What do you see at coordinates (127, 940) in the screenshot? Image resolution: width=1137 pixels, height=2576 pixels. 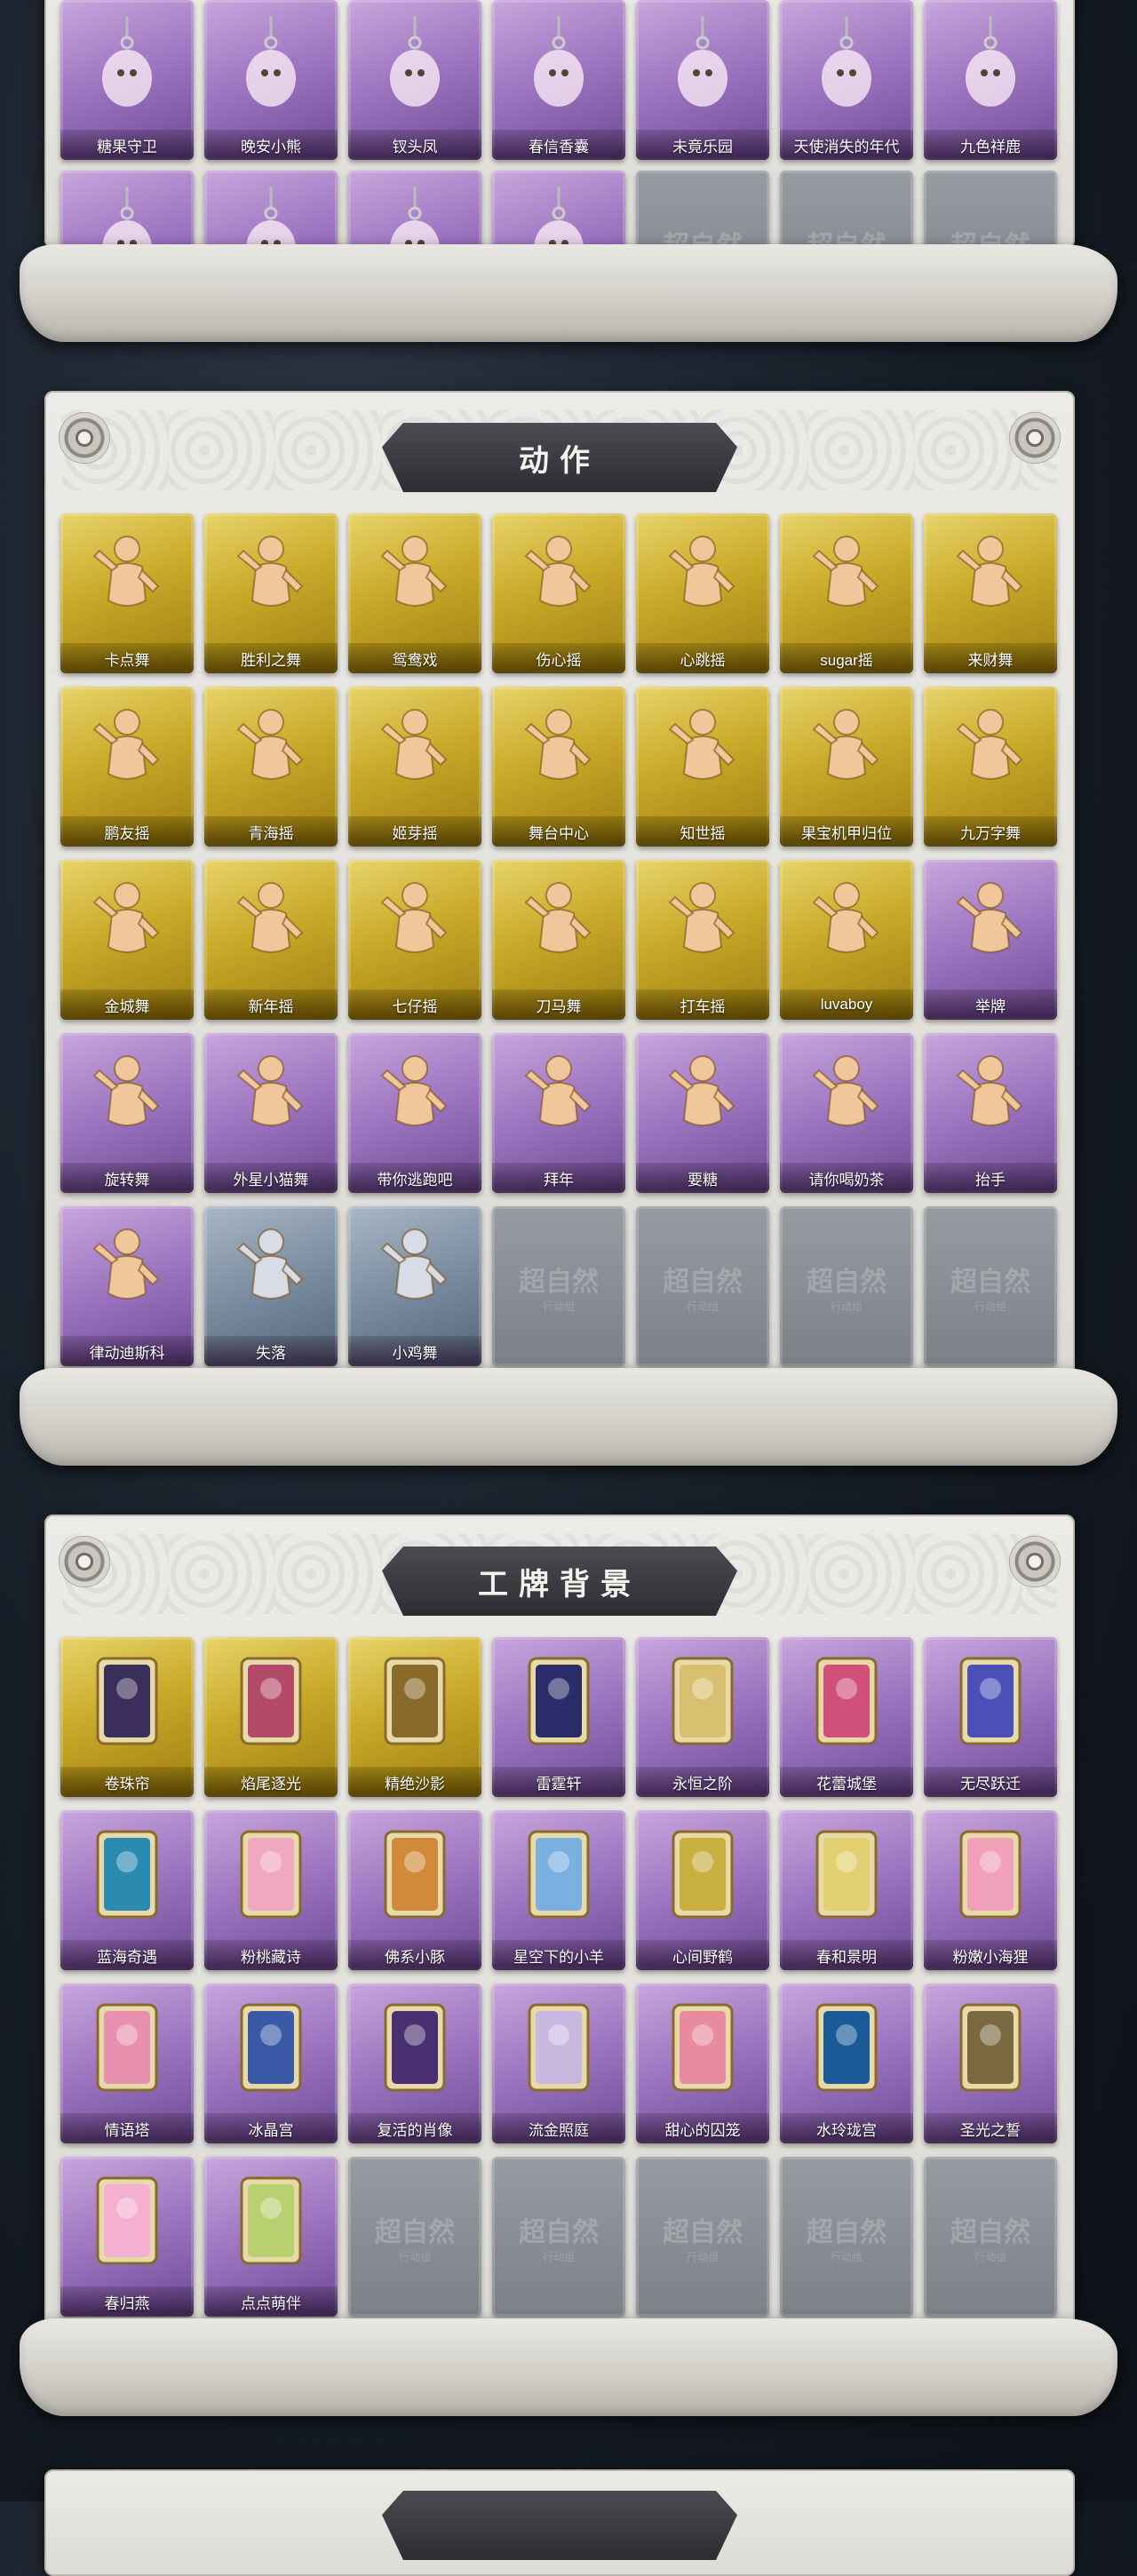 I see `actions-item-card: 金城舞` at bounding box center [127, 940].